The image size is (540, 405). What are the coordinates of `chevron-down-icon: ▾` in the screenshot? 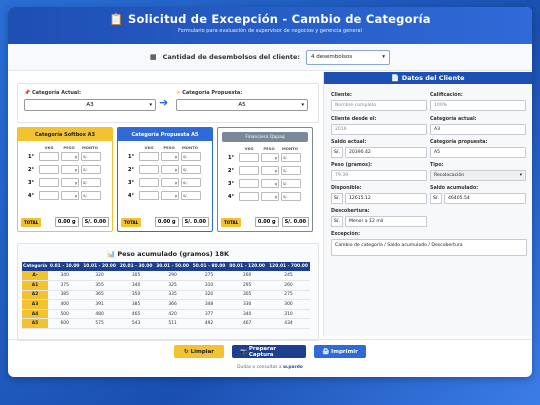 It's located at (383, 57).